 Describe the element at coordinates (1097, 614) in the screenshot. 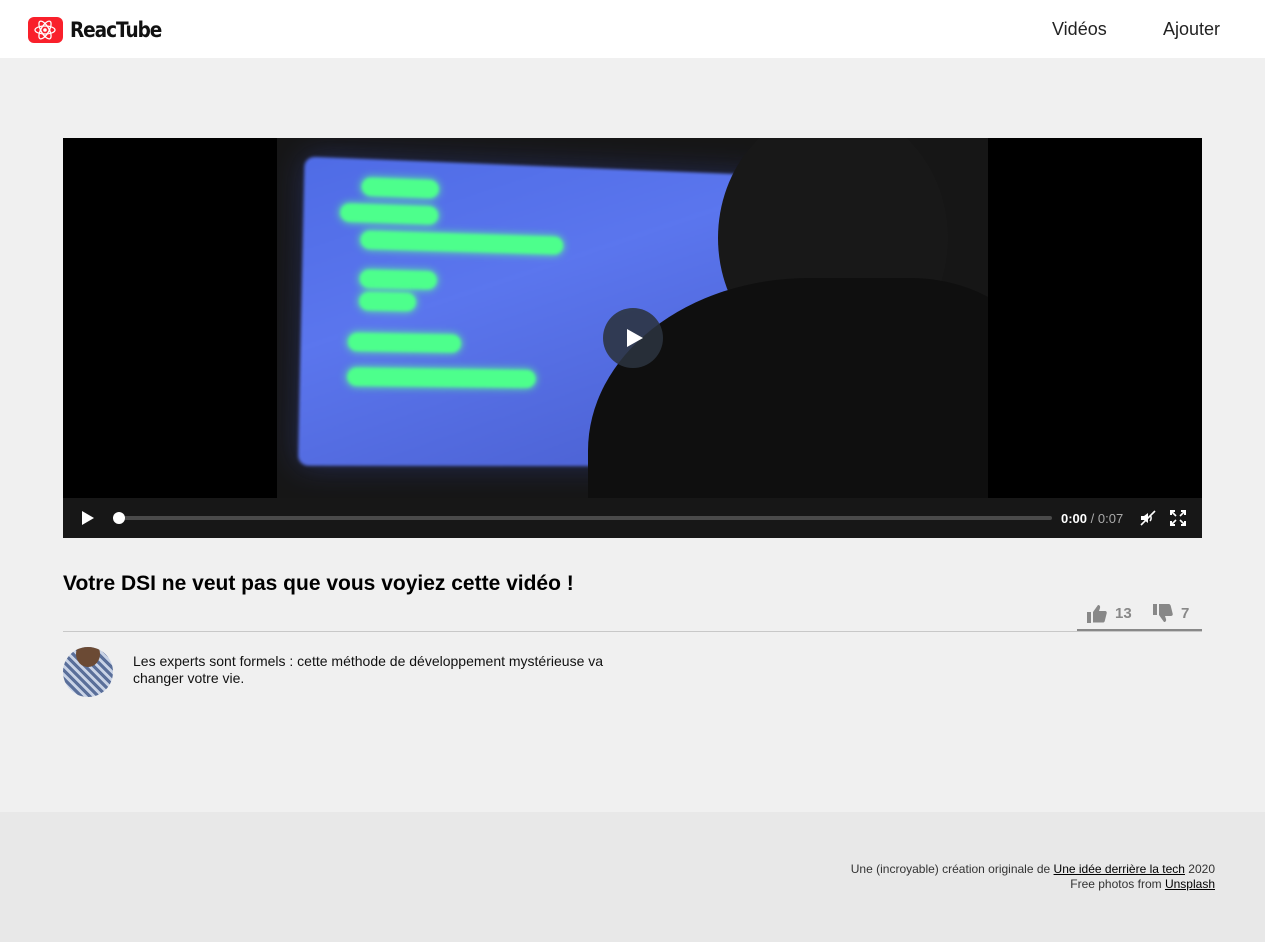

I see `thumbs-up-icon` at that location.